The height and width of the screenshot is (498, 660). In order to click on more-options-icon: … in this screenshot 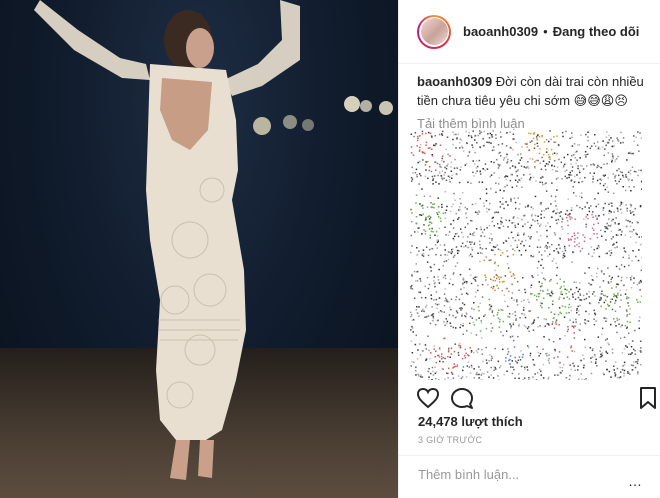, I will do `click(635, 481)`.